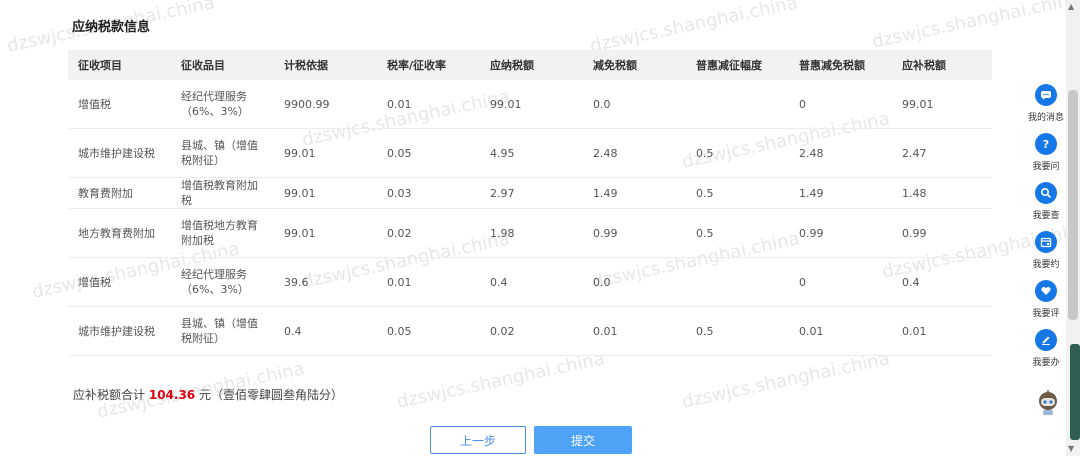  What do you see at coordinates (172, 395) in the screenshot?
I see `total-amount: 104.36` at bounding box center [172, 395].